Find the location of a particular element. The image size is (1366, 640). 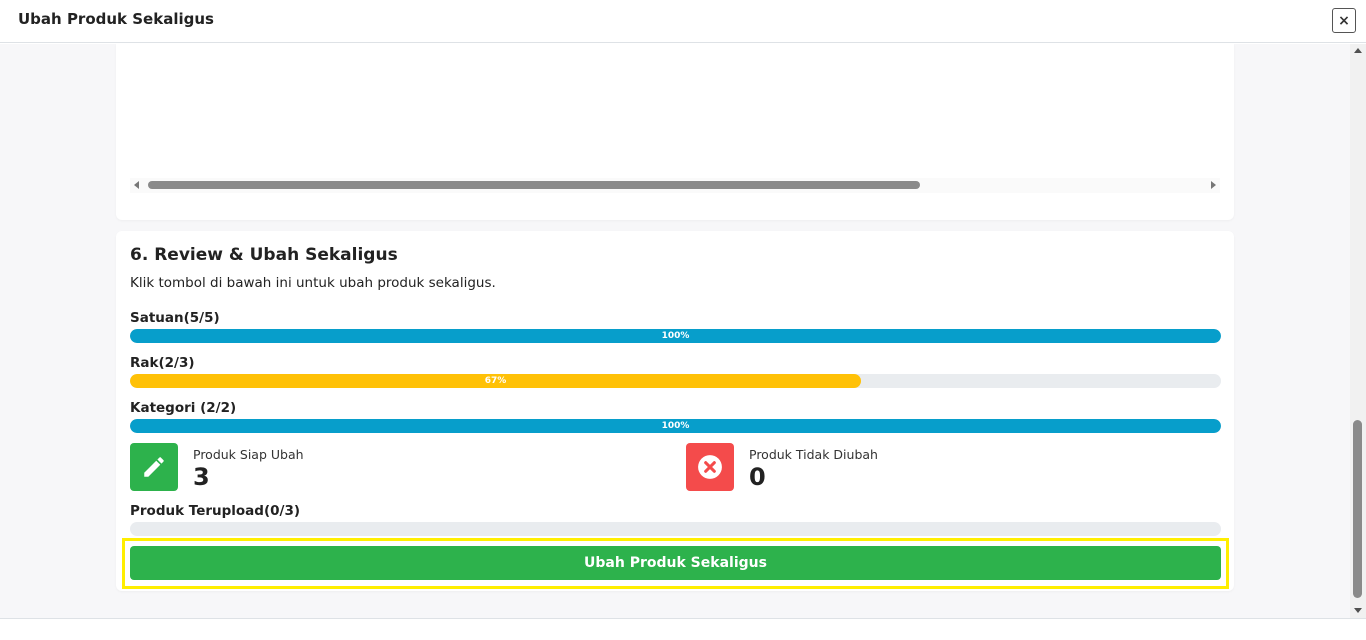

upload-progress is located at coordinates (675, 529).